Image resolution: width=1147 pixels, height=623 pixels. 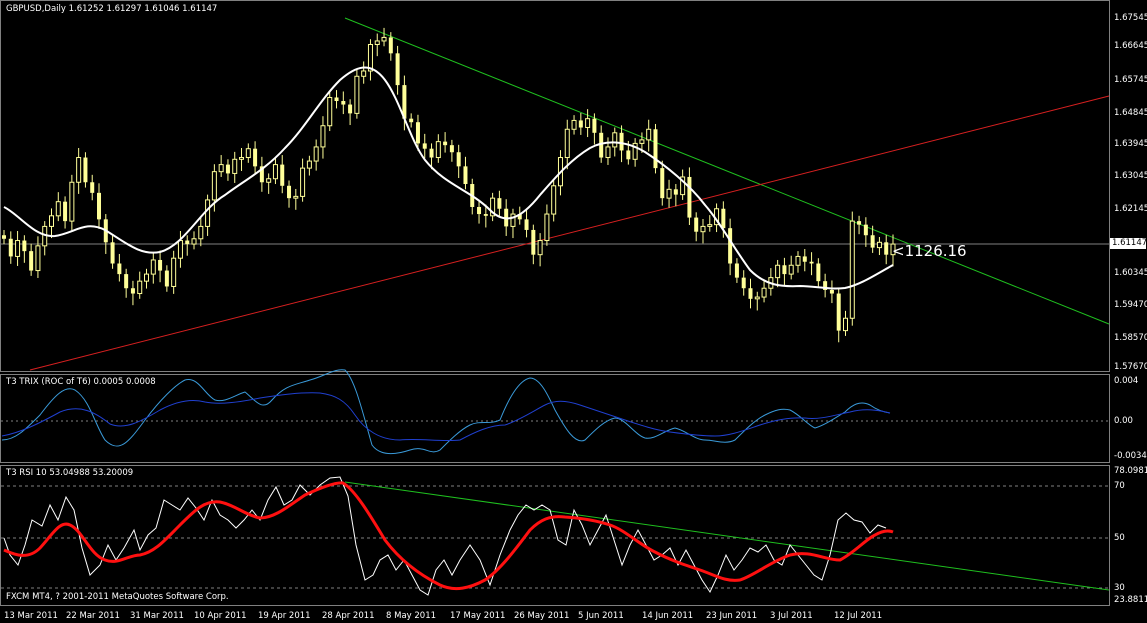 What do you see at coordinates (1130, 18) in the screenshot?
I see `price-axis-label: 1.67545` at bounding box center [1130, 18].